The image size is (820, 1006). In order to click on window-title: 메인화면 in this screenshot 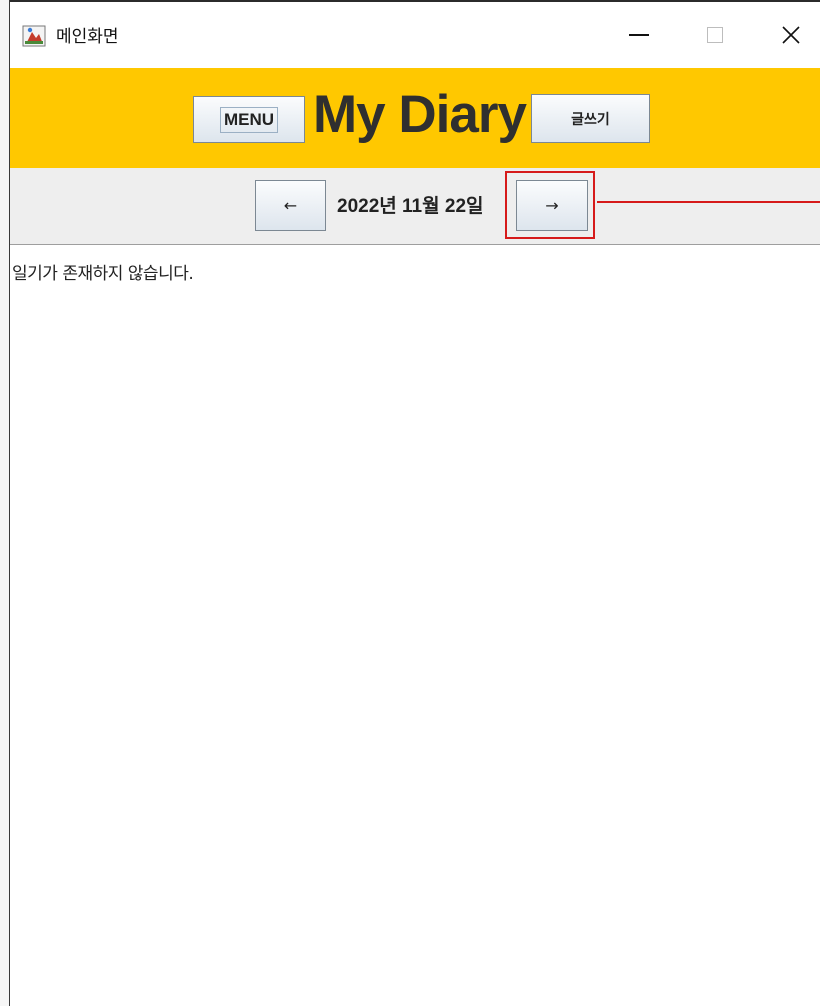, I will do `click(87, 37)`.